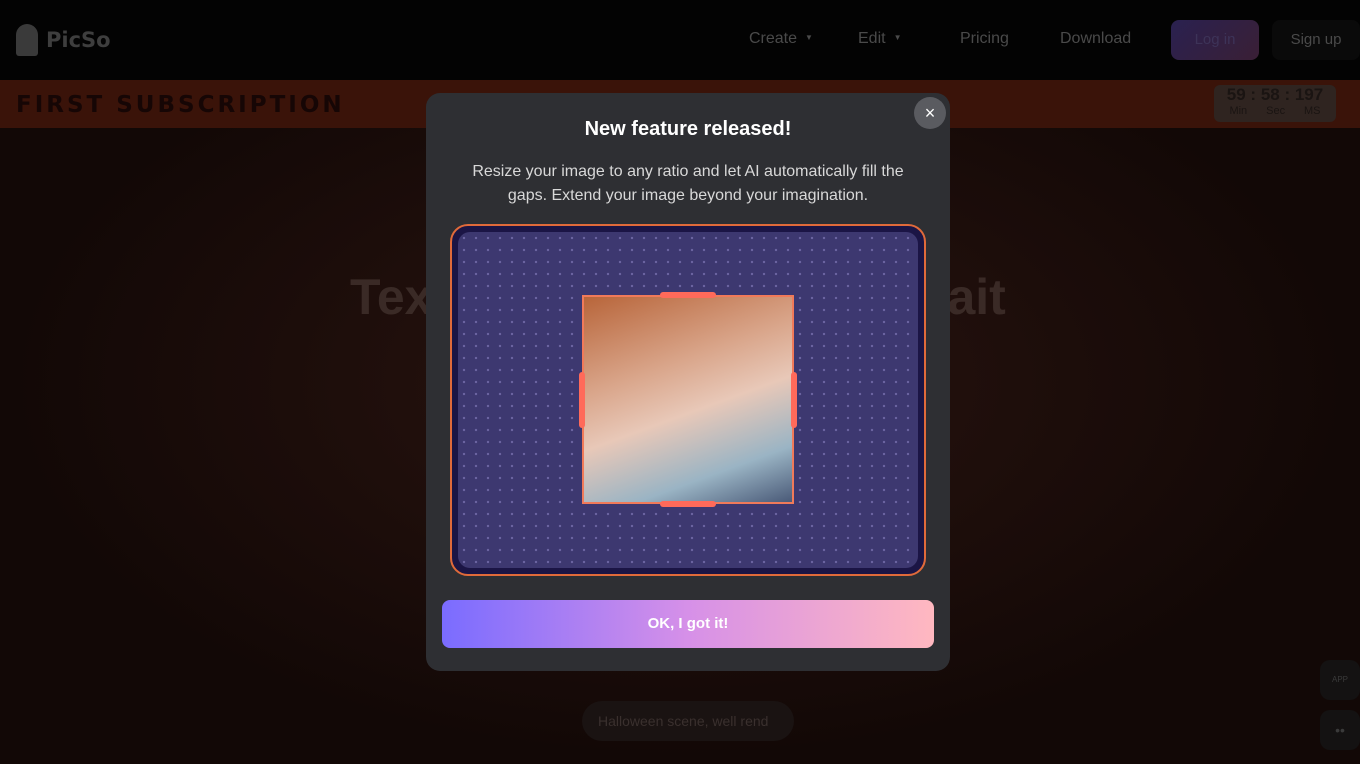 The height and width of the screenshot is (764, 1360). I want to click on nav-edit-label: Edit, so click(872, 38).